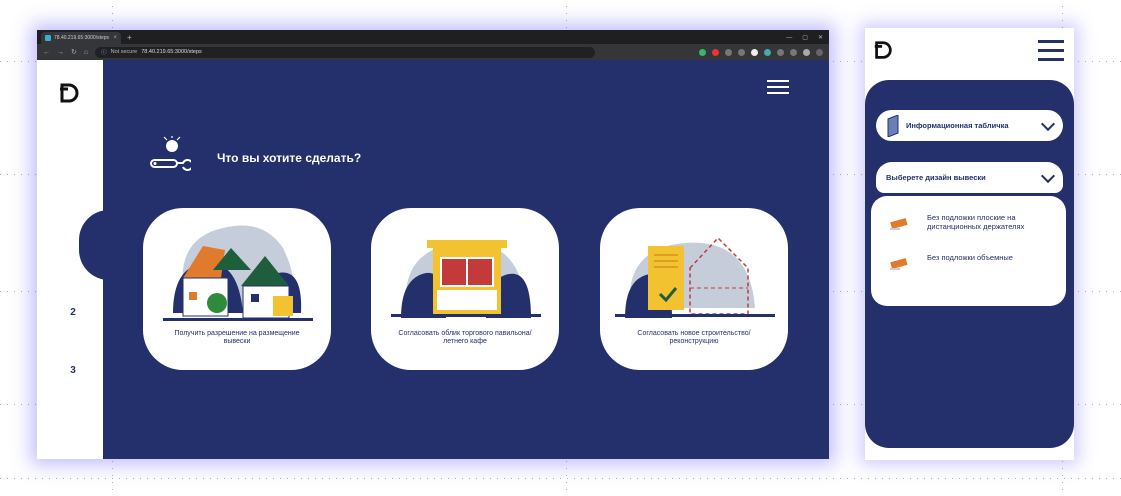 The image size is (1121, 496). I want to click on tab-close-icon: ×, so click(115, 38).